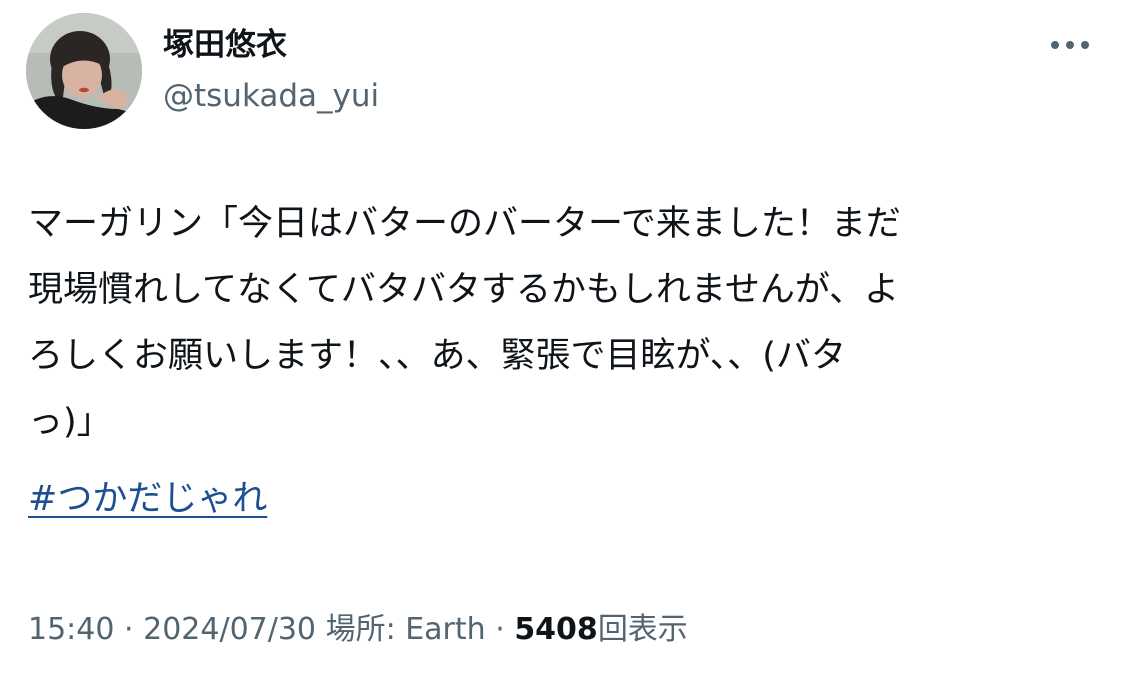 The height and width of the screenshot is (673, 1125). I want to click on user-handle: @tsukada_yui, so click(271, 96).